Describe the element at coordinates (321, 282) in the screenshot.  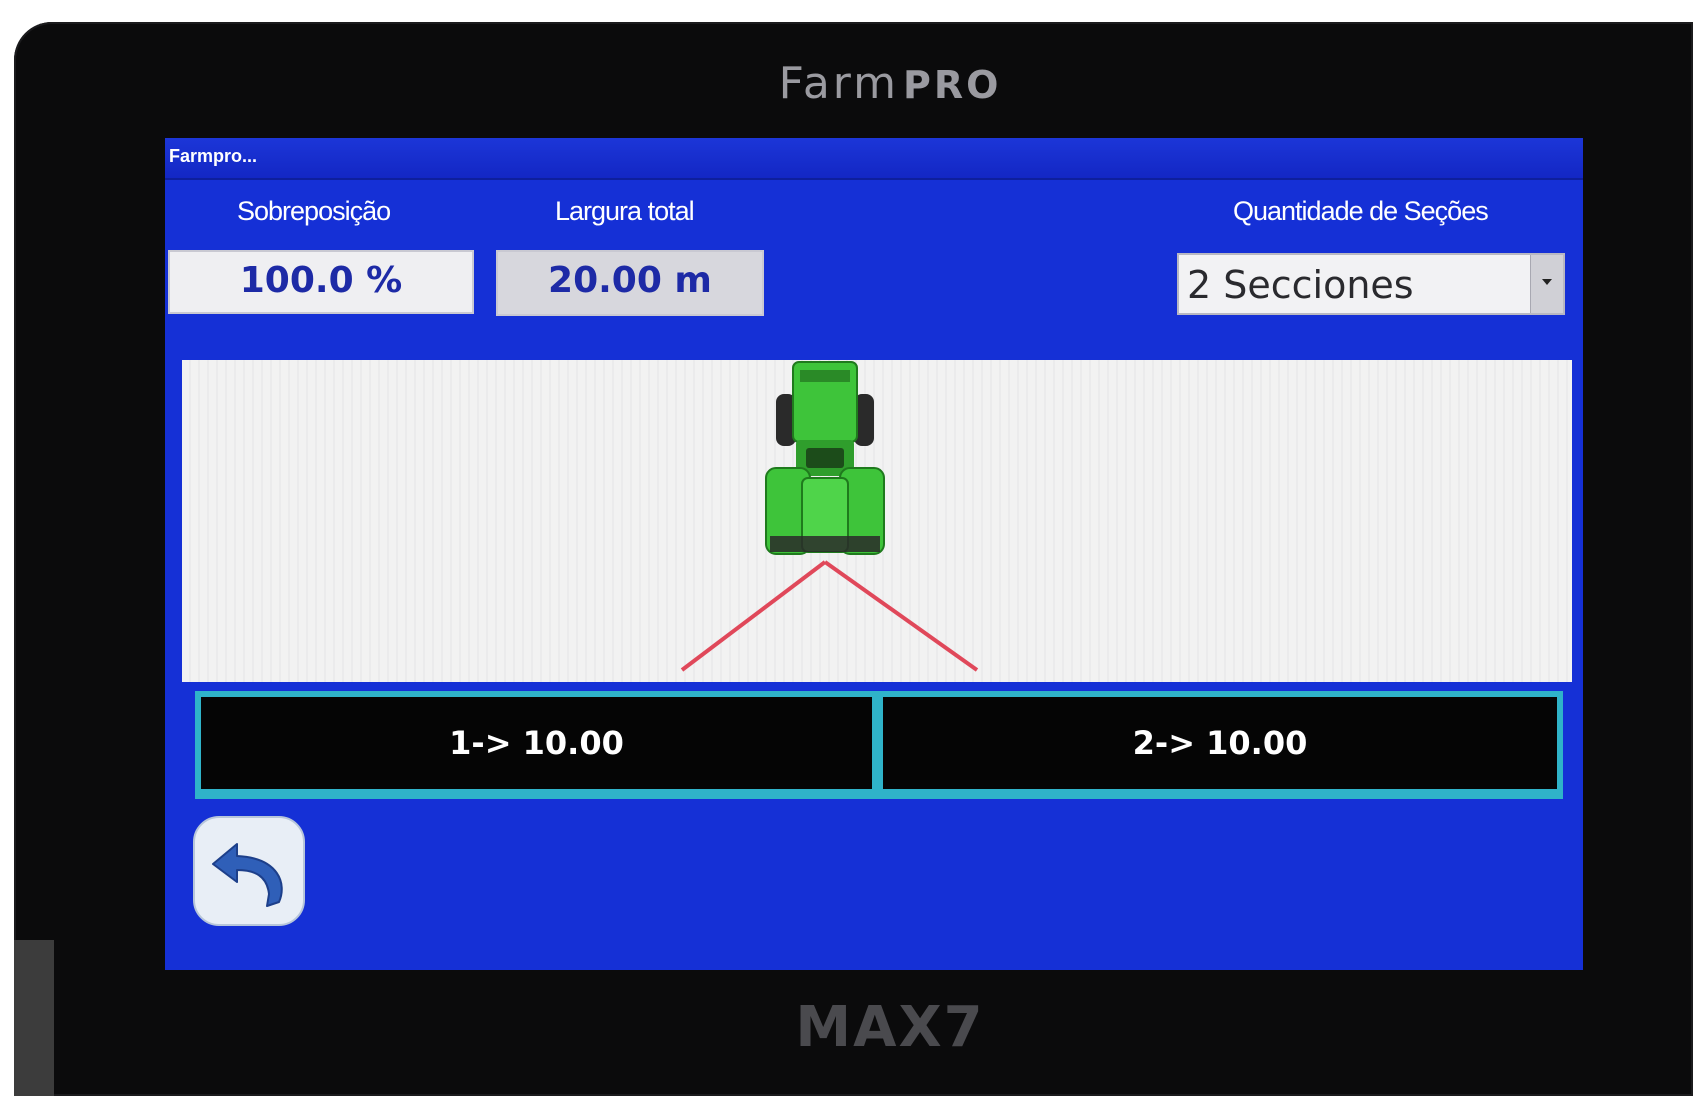
I see `overlap-field: 100.0 %` at that location.